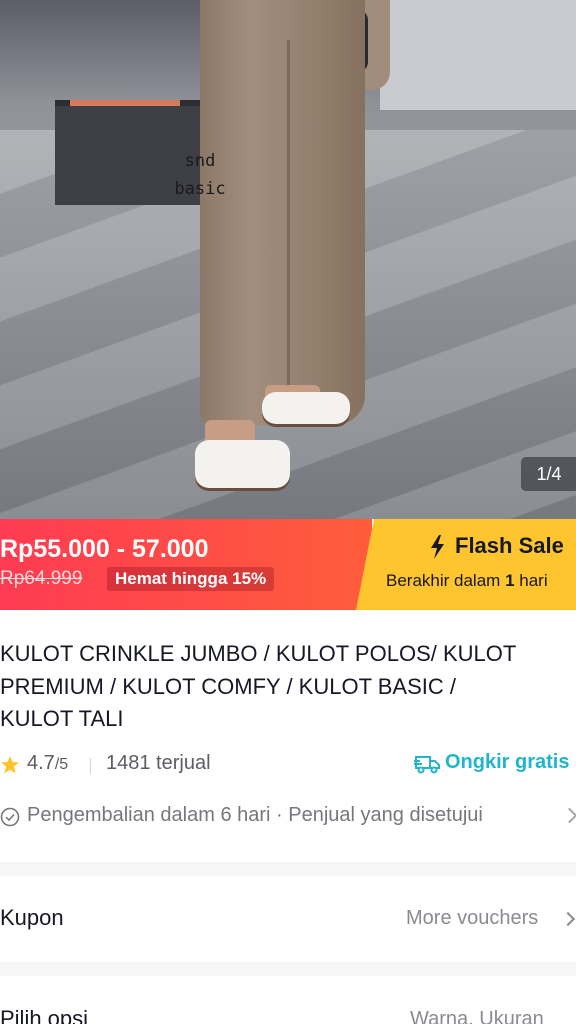 This screenshot has width=576, height=1024. Describe the element at coordinates (158, 763) in the screenshot. I see `sold-count: 1481 terjual` at that location.